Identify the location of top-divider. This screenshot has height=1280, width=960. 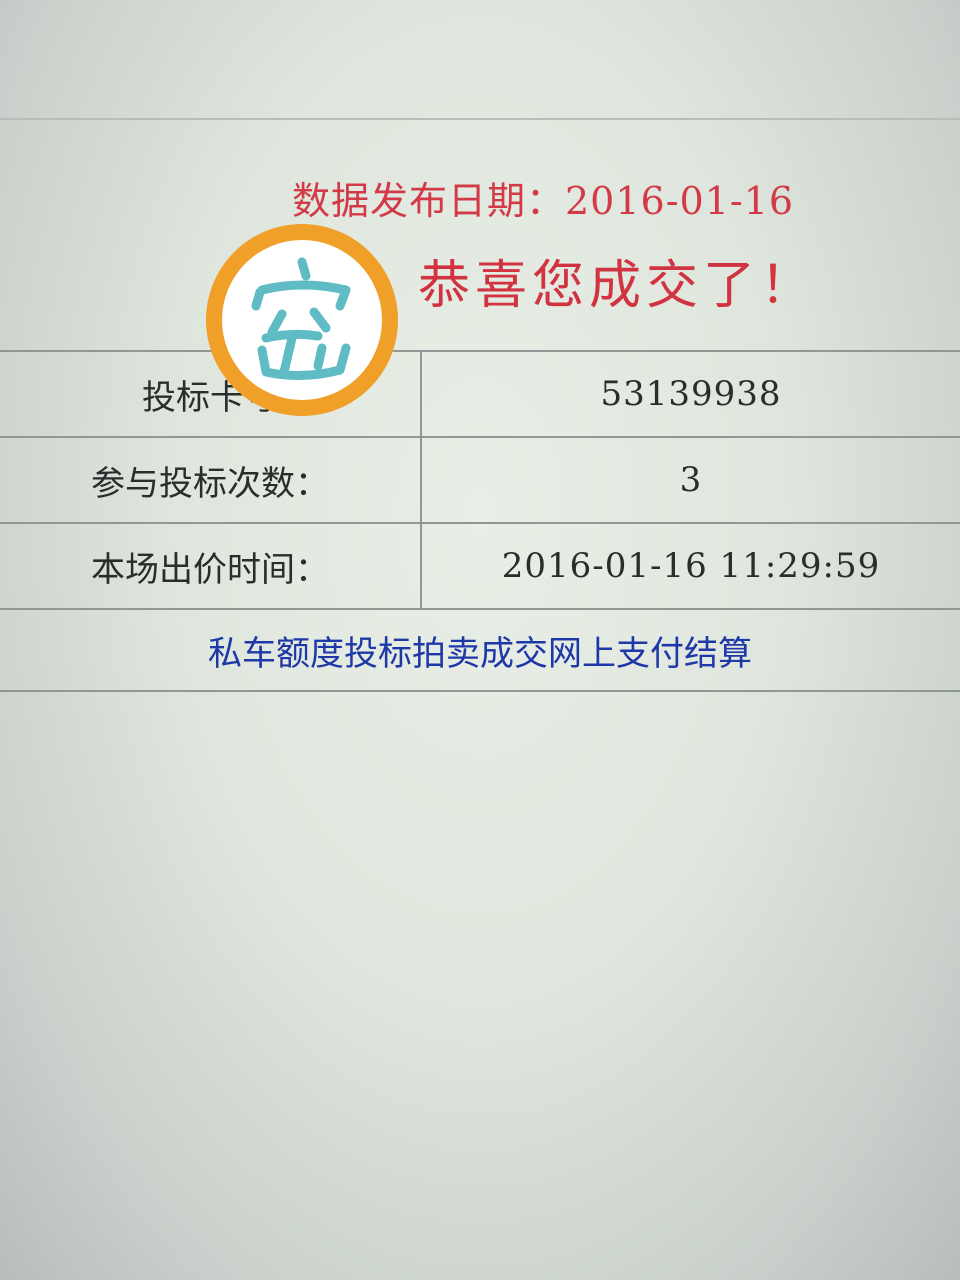
(480, 119).